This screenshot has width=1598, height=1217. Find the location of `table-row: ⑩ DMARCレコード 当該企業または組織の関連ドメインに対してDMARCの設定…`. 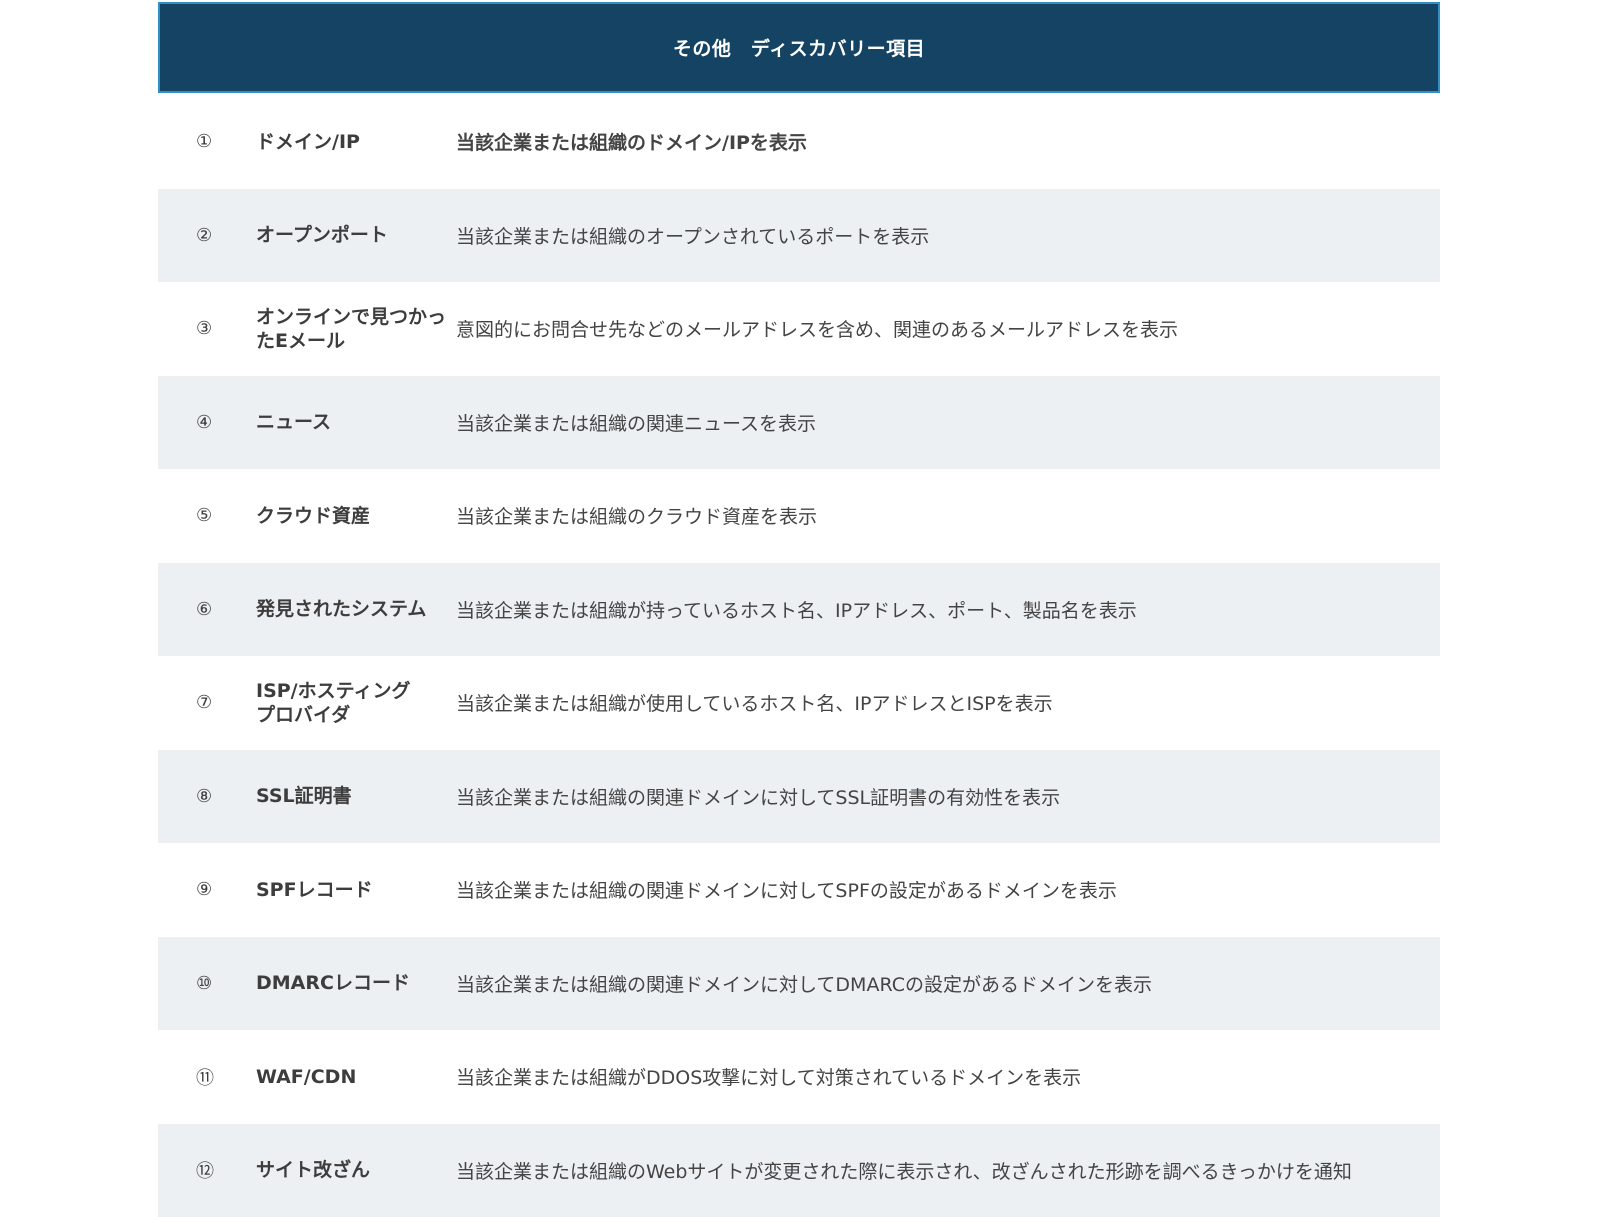

table-row: ⑩ DMARCレコード 当該企業または組織の関連ドメインに対してDMARCの設定… is located at coordinates (799, 984).